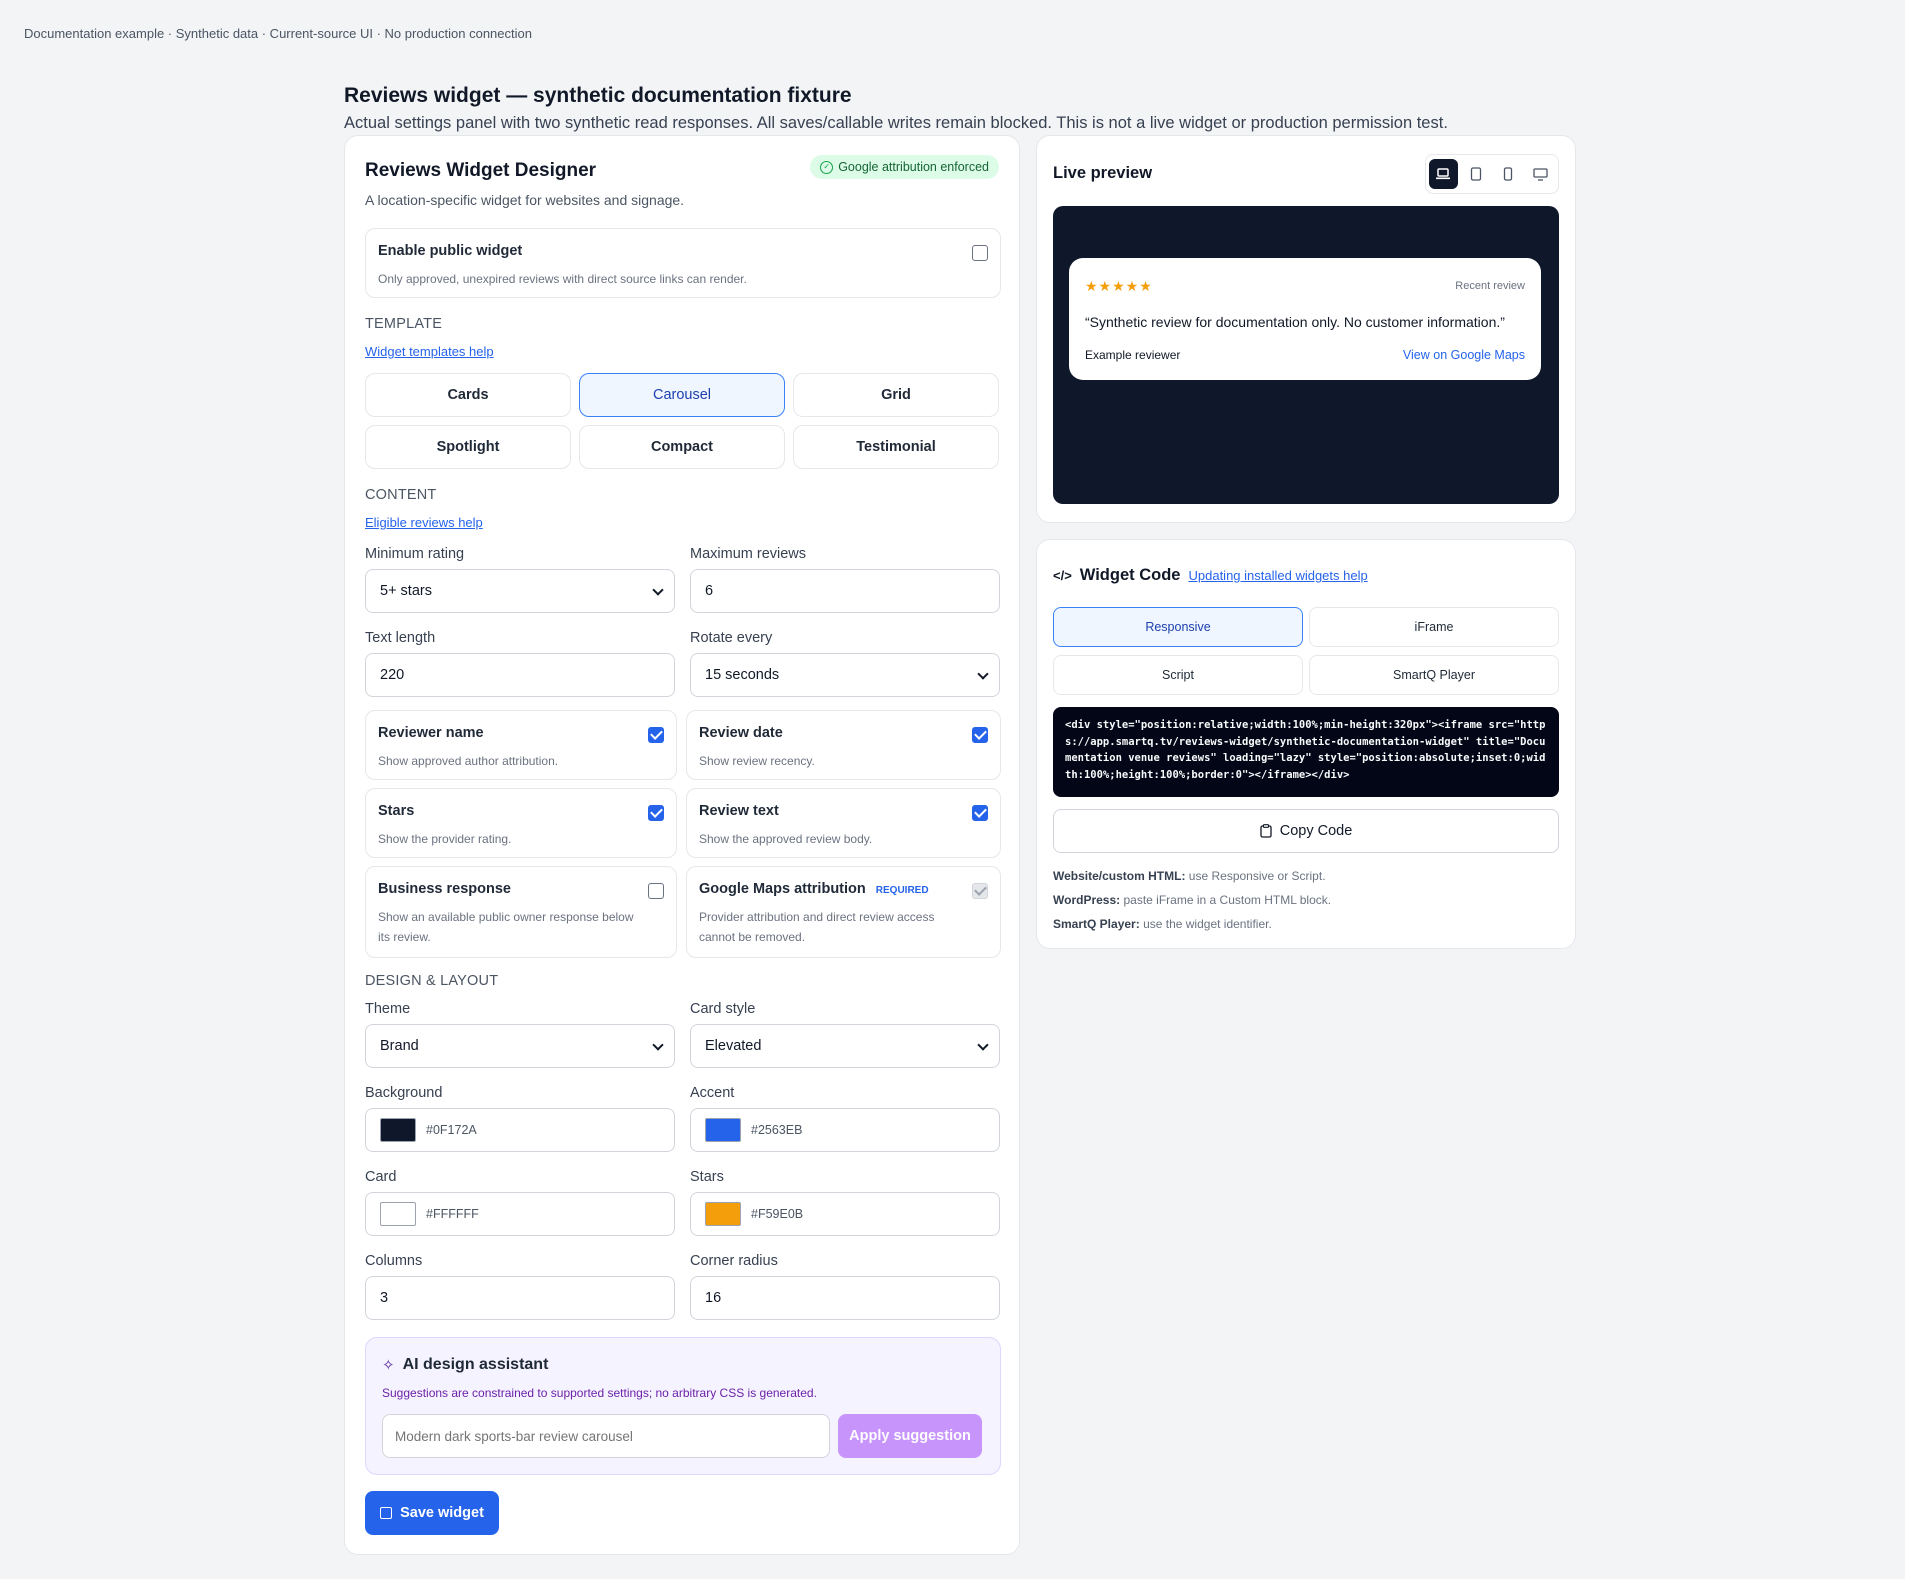 This screenshot has height=1579, width=1905. Describe the element at coordinates (468, 395) in the screenshot. I see `template-cards: Cards` at that location.